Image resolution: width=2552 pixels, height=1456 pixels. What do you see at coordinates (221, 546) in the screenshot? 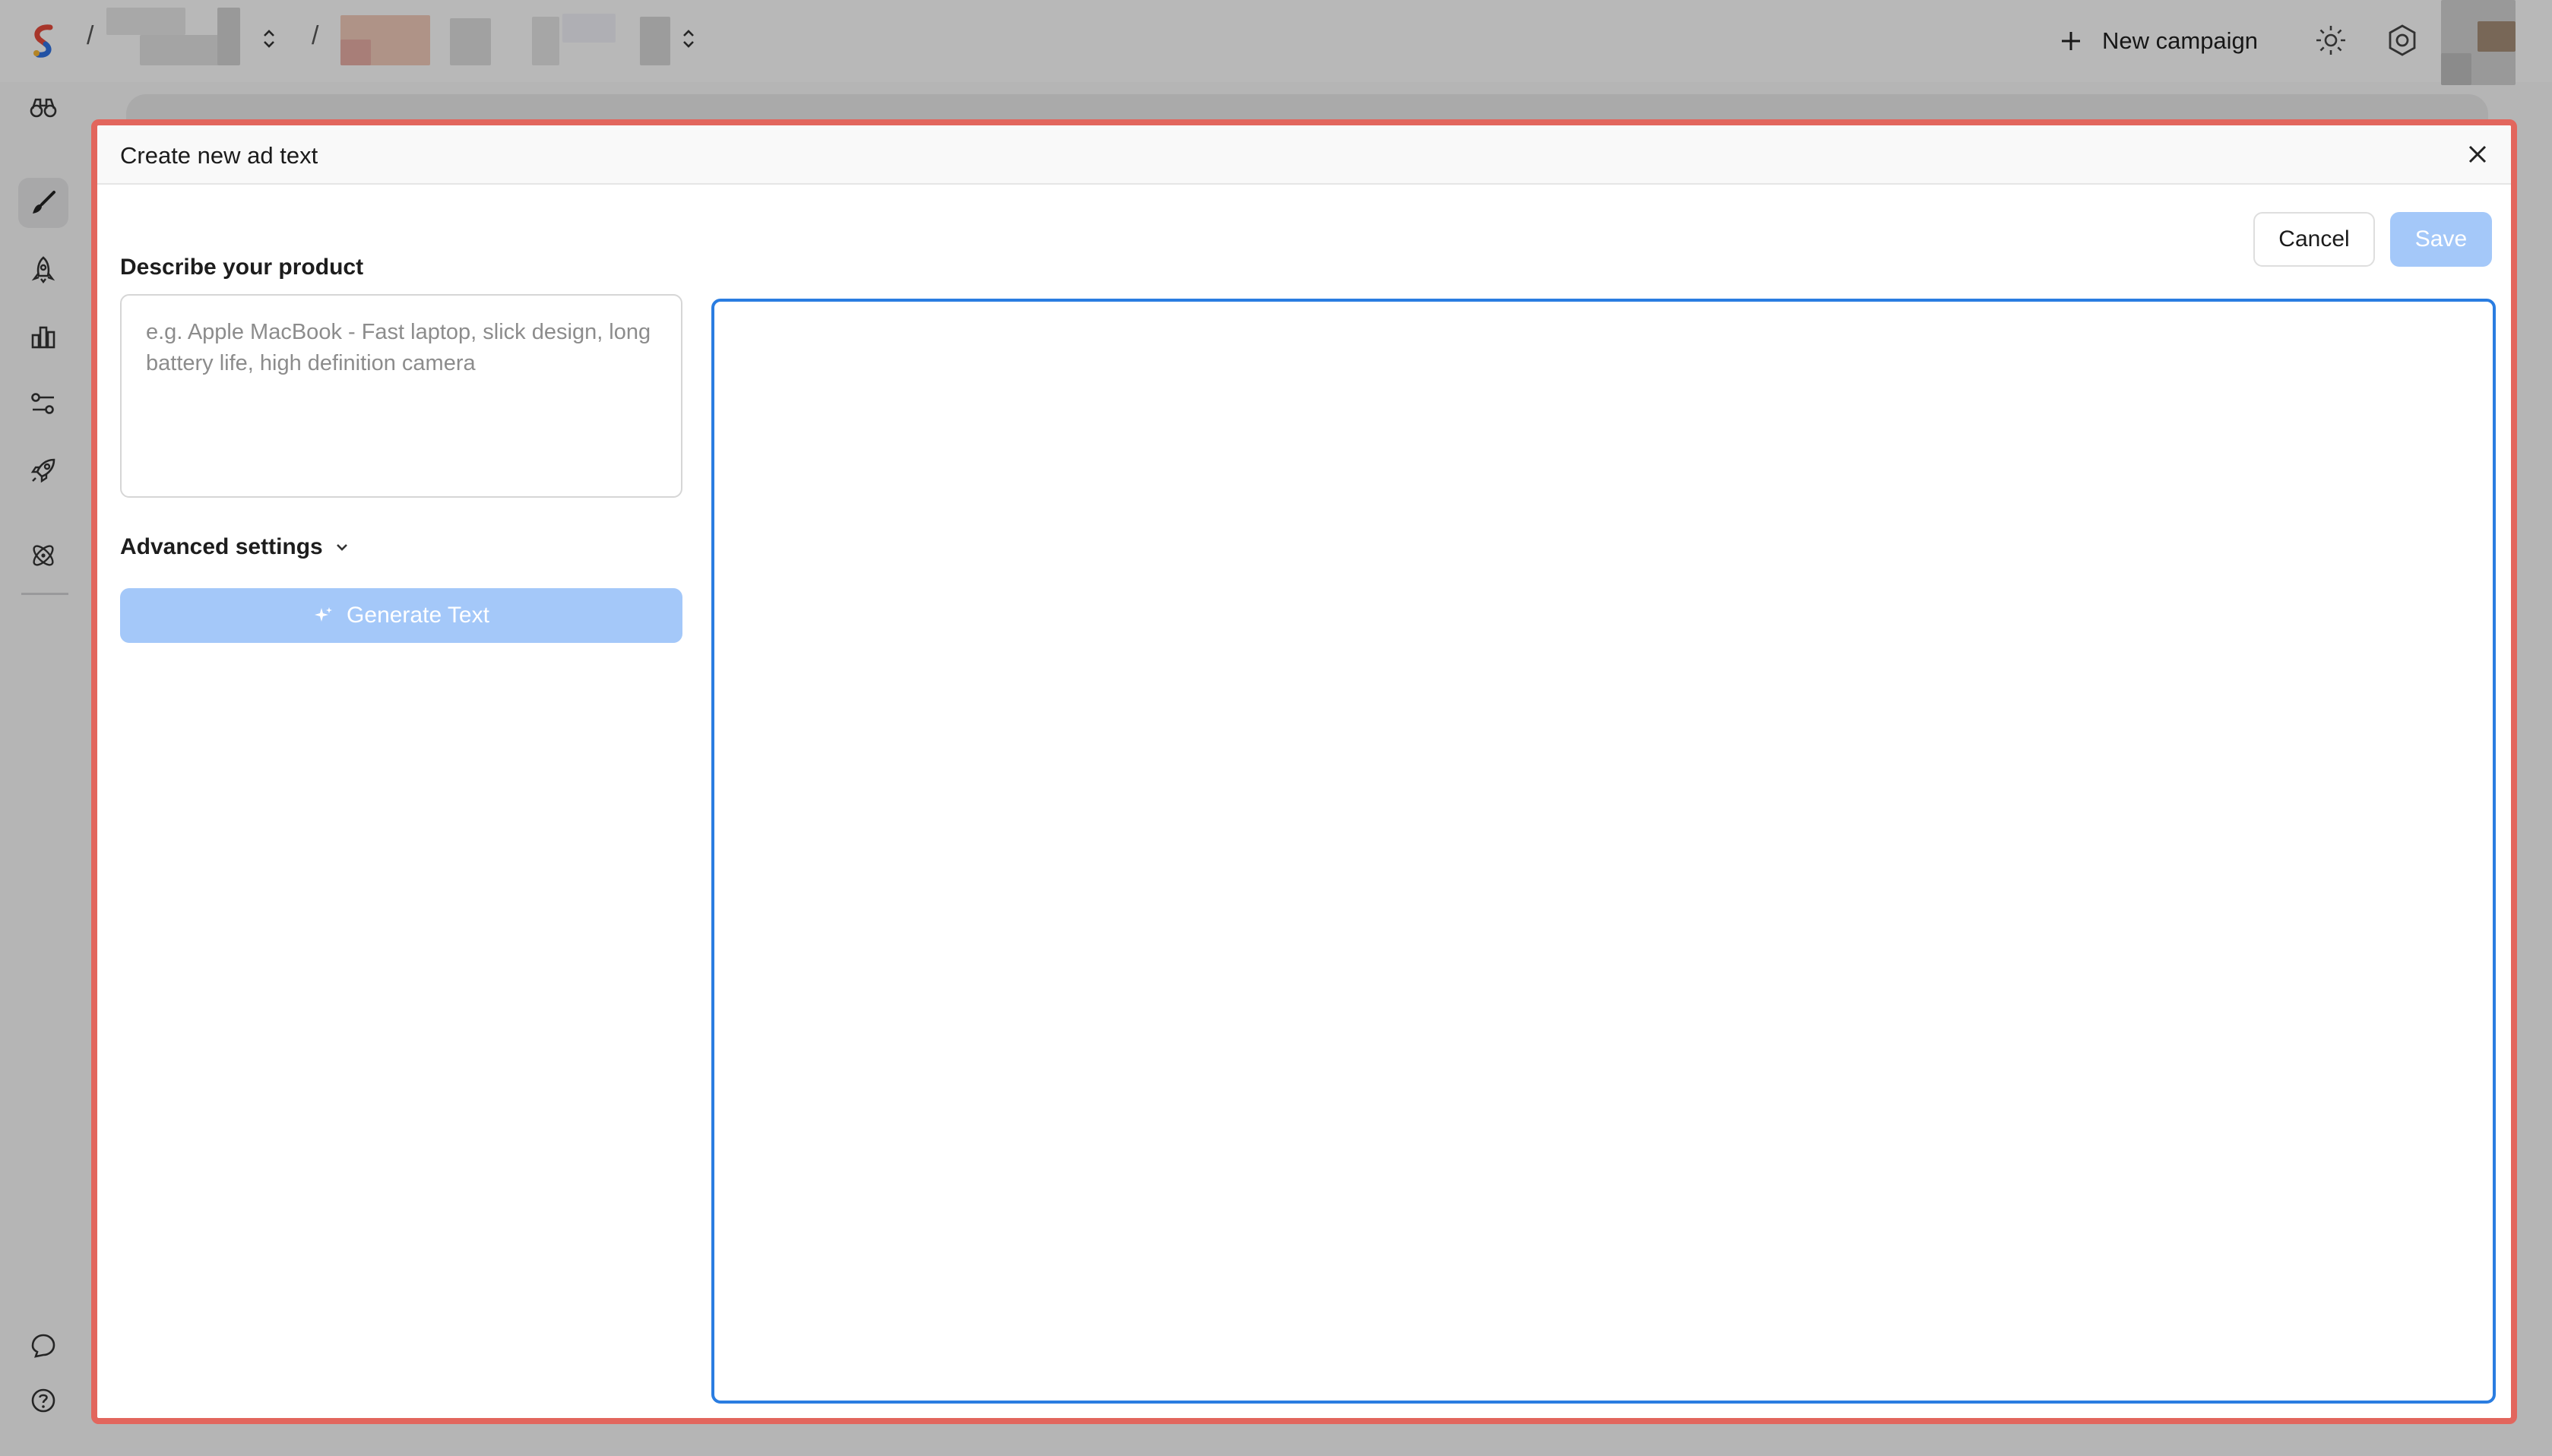
I see `advanced-settings-label: Advanced settings` at bounding box center [221, 546].